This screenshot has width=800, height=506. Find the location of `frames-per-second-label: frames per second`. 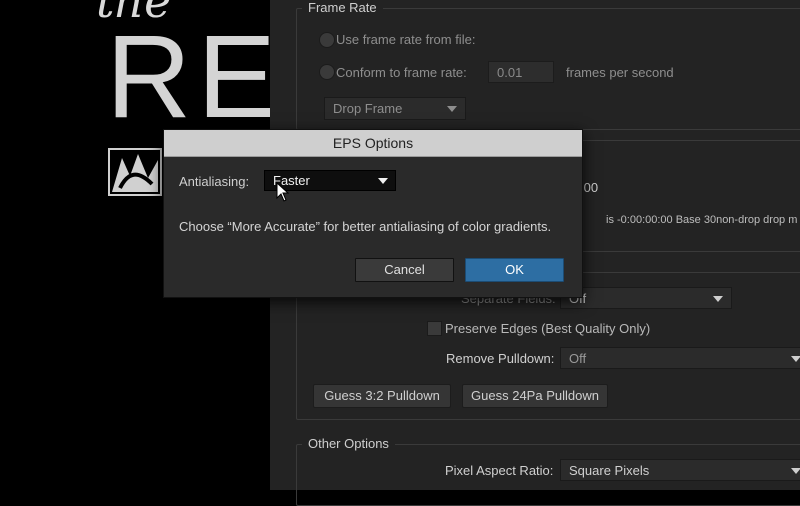

frames-per-second-label: frames per second is located at coordinates (620, 72).